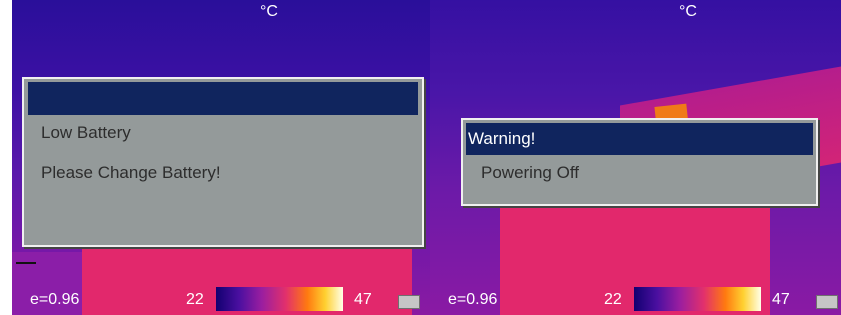 The width and height of the screenshot is (841, 315). What do you see at coordinates (639, 139) in the screenshot?
I see `dialog-titlebar: Warning!` at bounding box center [639, 139].